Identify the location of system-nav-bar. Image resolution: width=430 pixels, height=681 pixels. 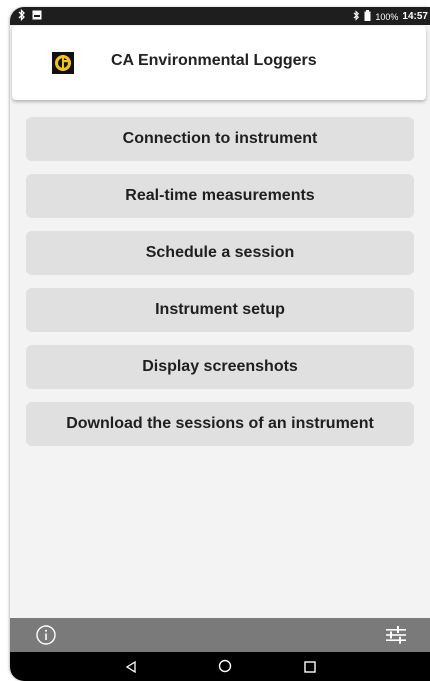
(220, 666).